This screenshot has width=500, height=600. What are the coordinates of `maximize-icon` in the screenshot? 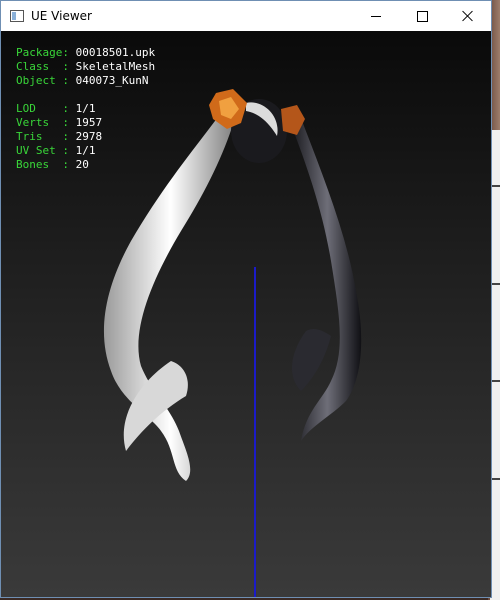 It's located at (422, 16).